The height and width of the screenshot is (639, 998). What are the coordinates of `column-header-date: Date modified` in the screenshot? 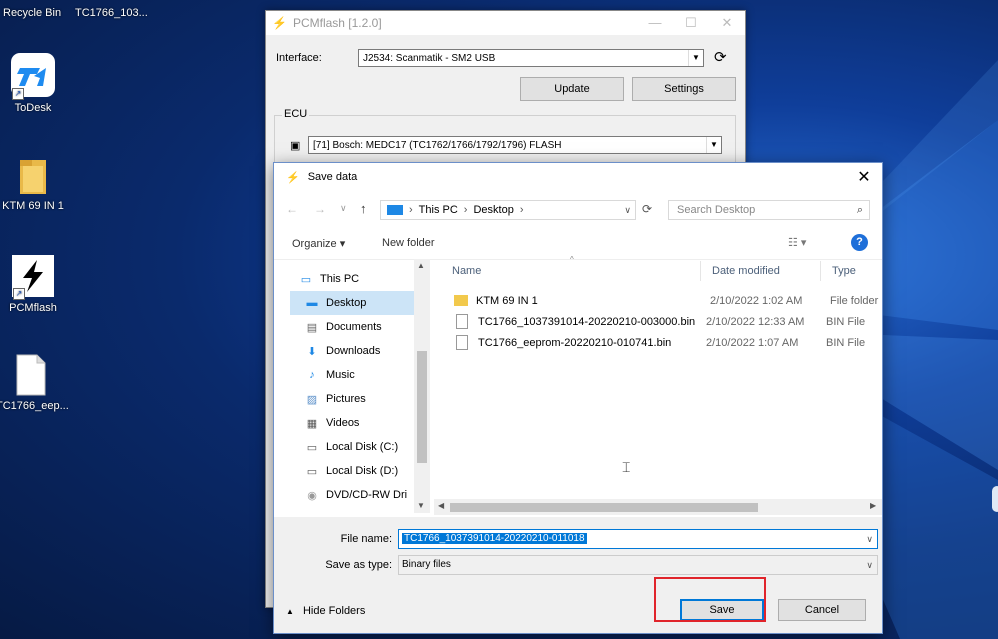 It's located at (746, 271).